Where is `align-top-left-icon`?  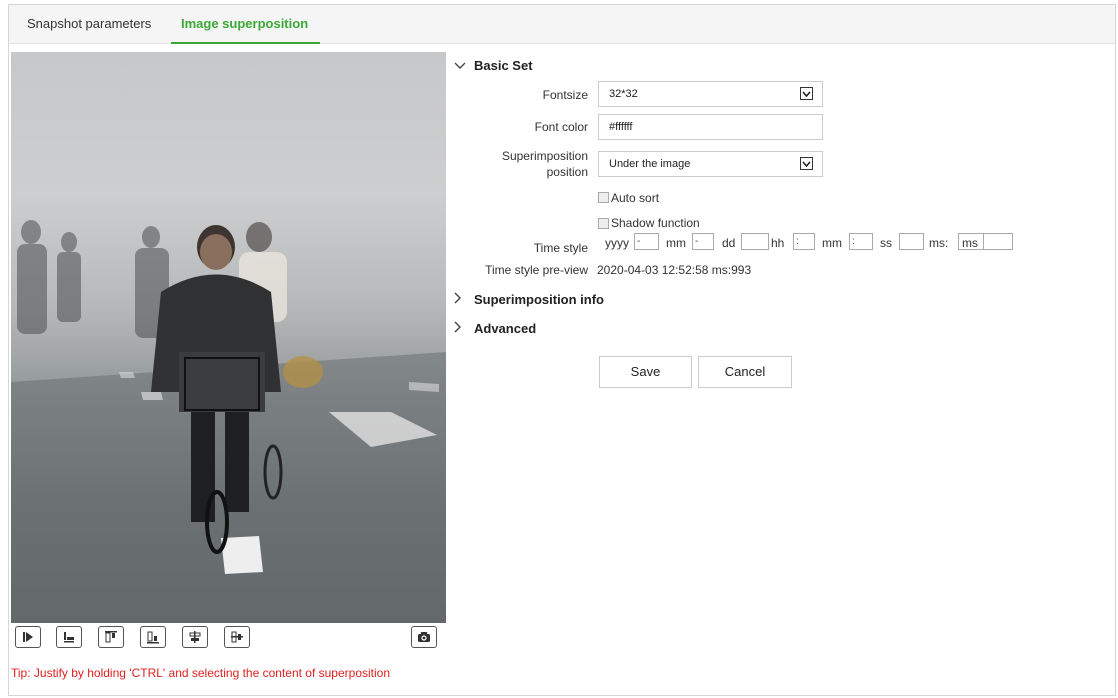 align-top-left-icon is located at coordinates (111, 637).